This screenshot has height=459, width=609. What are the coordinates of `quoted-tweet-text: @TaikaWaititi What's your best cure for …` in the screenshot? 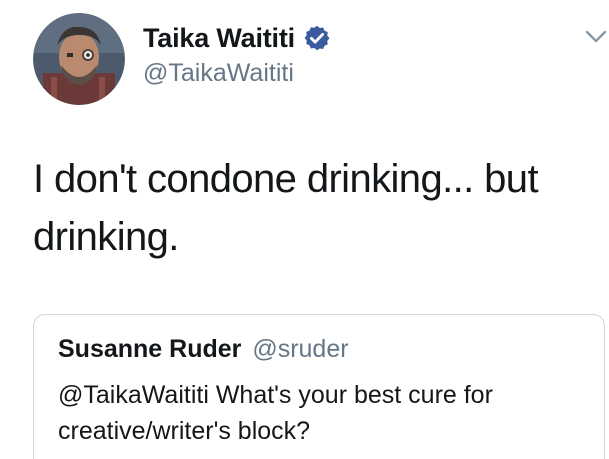 It's located at (275, 413).